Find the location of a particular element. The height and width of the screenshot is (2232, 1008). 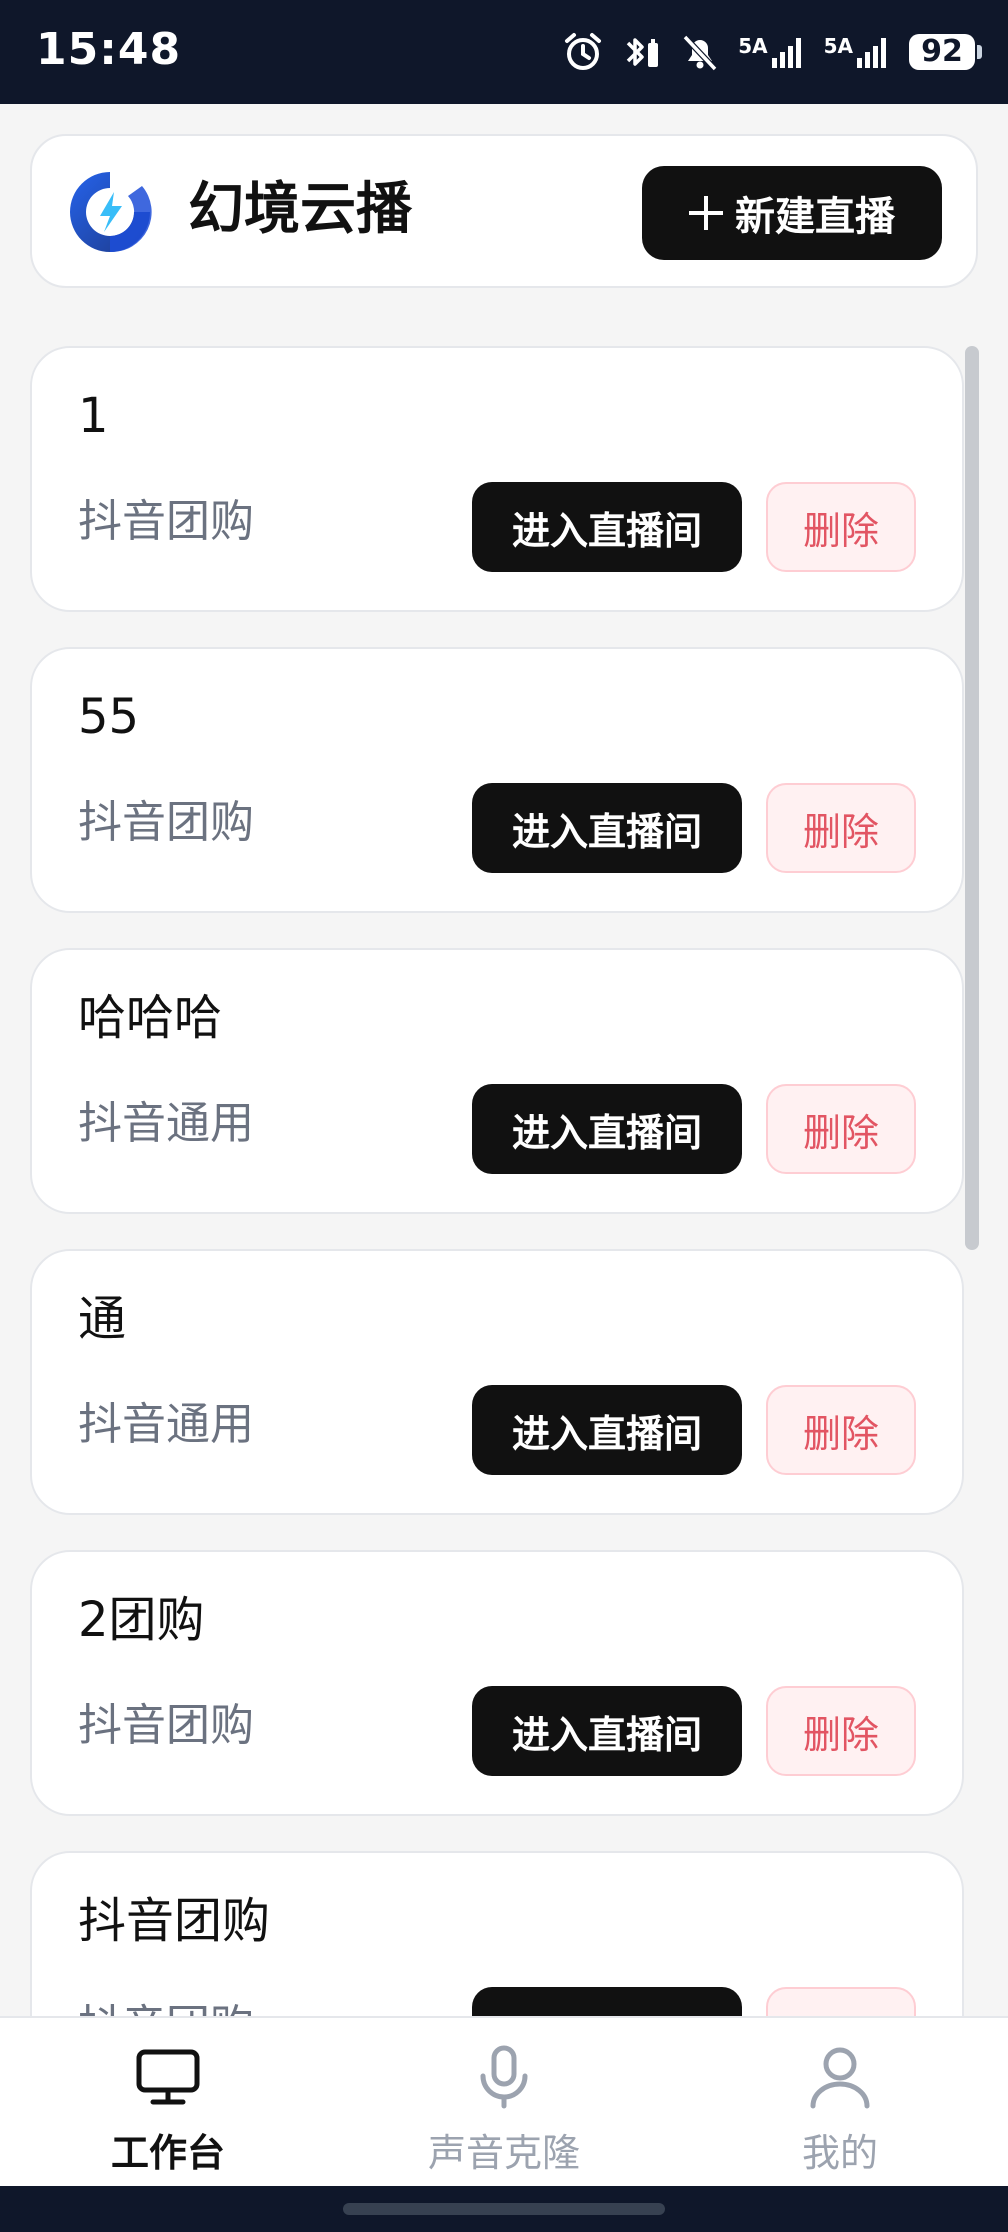

plus-icon is located at coordinates (706, 213).